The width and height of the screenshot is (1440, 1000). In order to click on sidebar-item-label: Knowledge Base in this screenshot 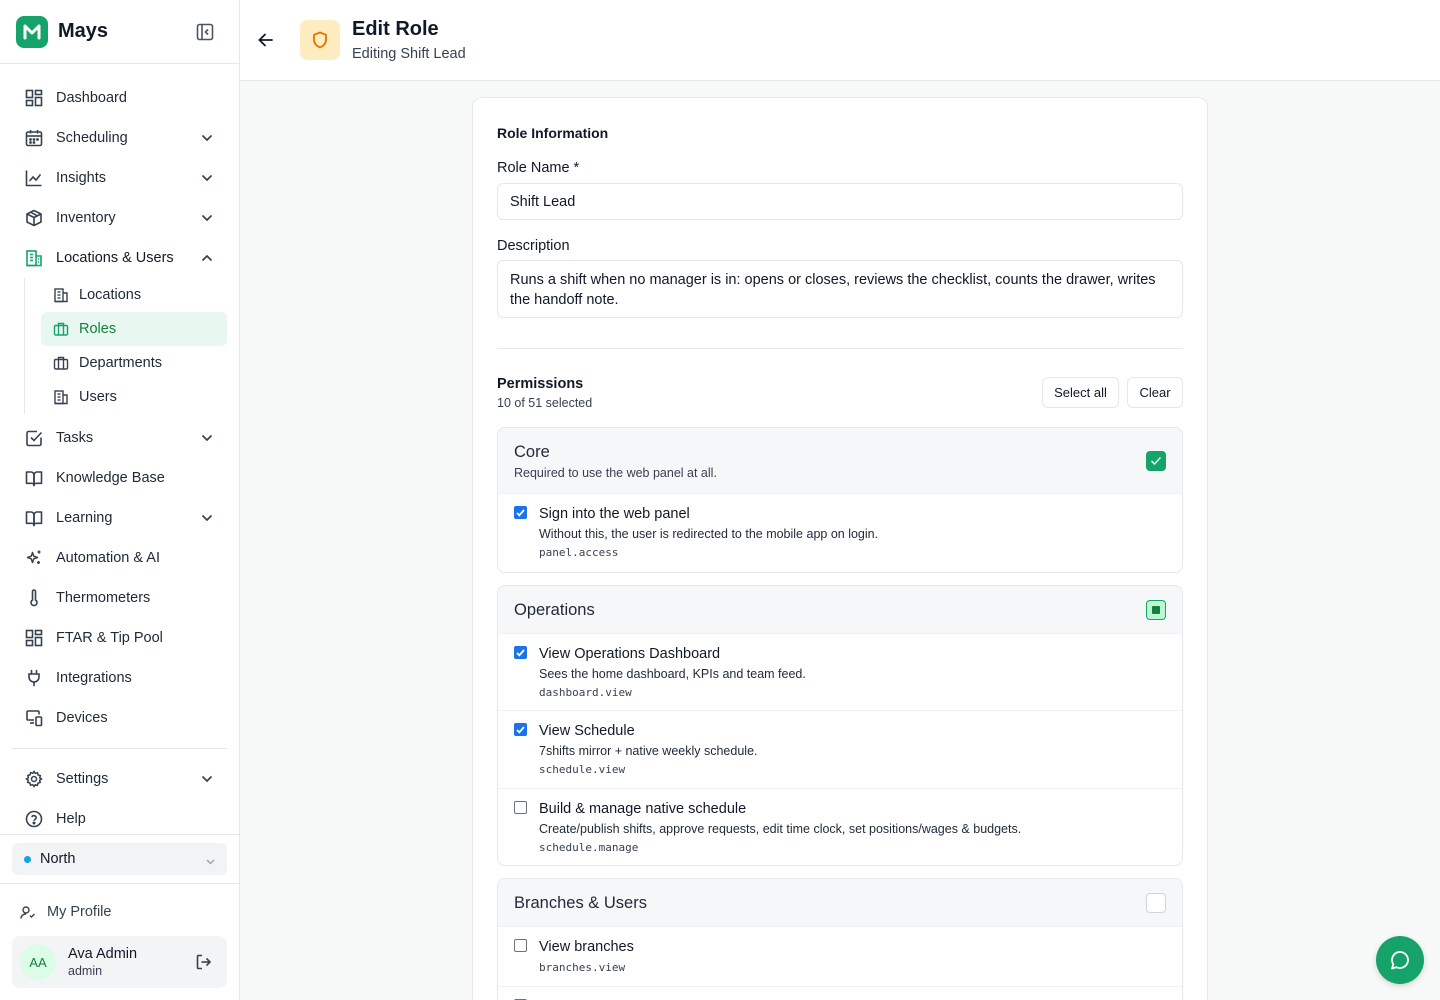, I will do `click(110, 478)`.